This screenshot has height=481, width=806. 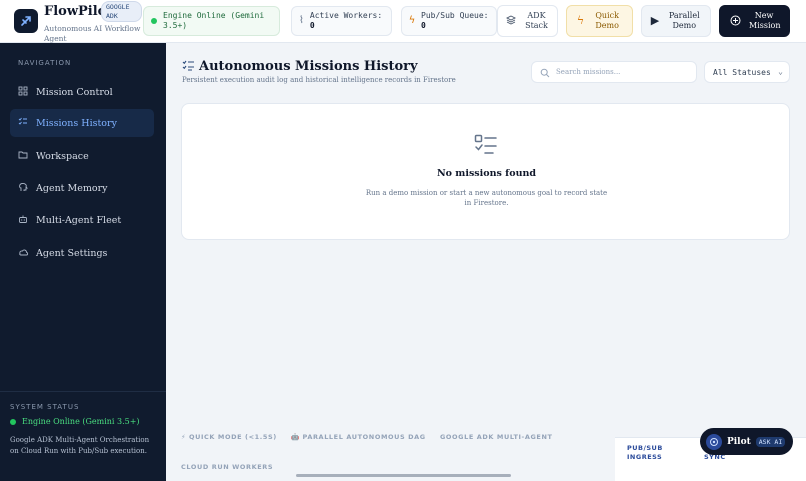 I want to click on layers-icon, so click(x=510, y=21).